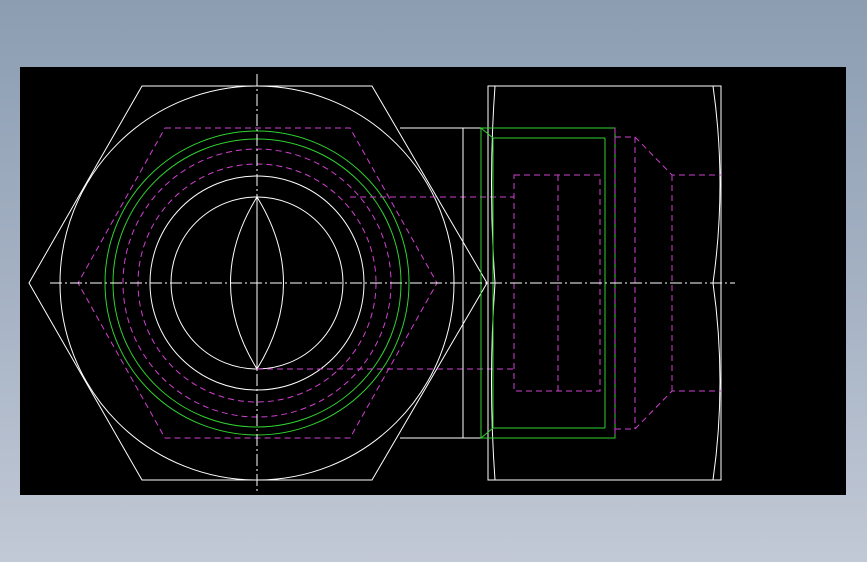 Image resolution: width=867 pixels, height=562 pixels. I want to click on hidden-taper-top, so click(668, 156).